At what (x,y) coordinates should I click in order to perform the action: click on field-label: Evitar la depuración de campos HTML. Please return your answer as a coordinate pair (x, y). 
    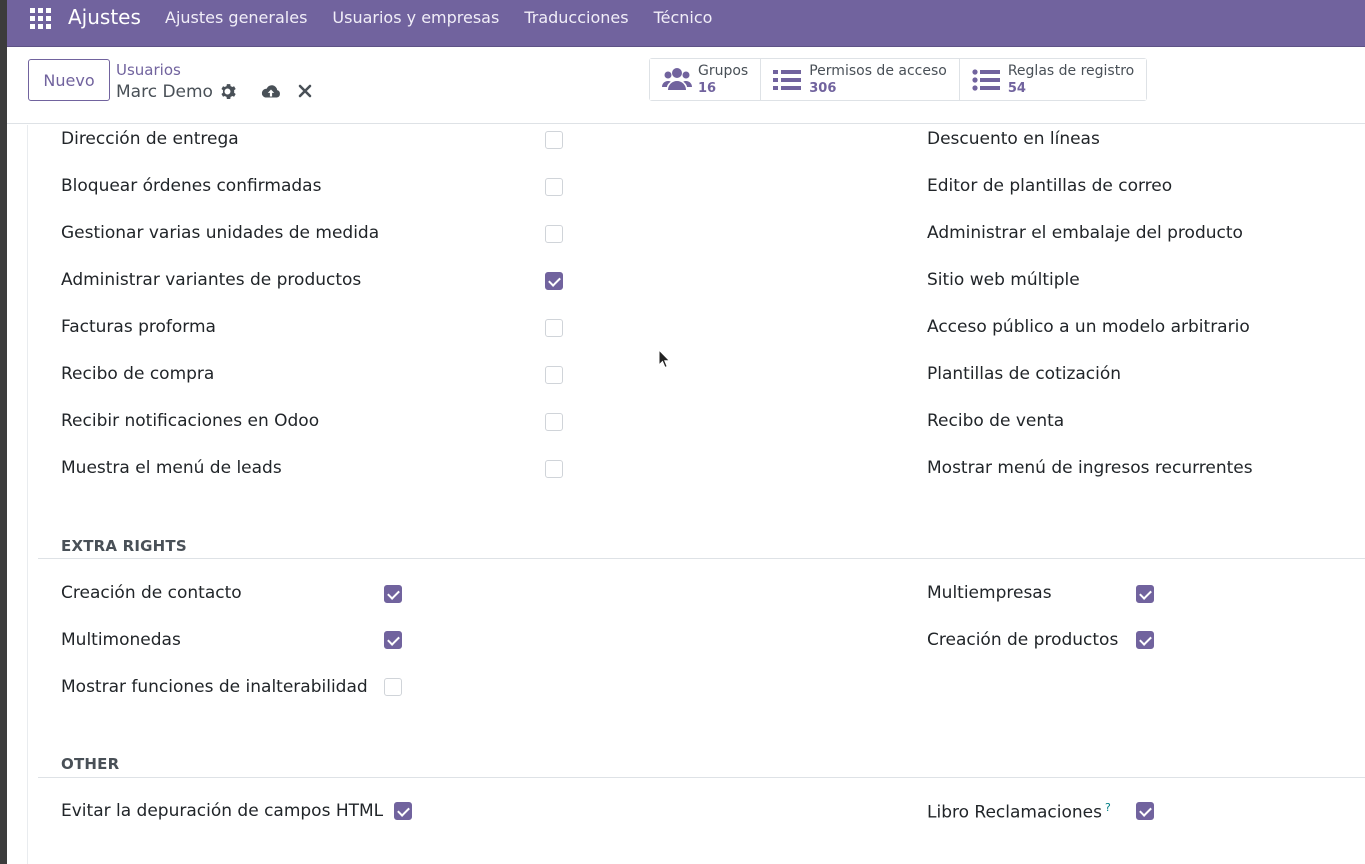
    Looking at the image, I should click on (222, 811).